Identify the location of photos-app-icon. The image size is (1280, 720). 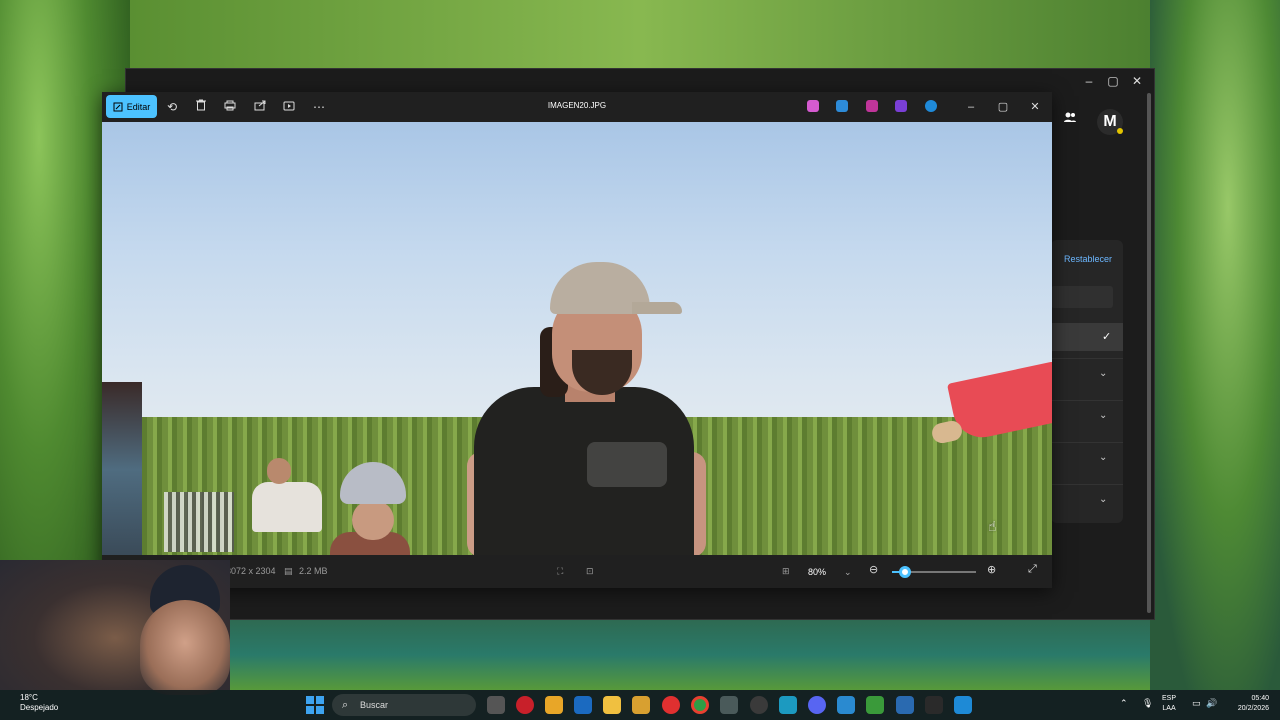
(846, 705).